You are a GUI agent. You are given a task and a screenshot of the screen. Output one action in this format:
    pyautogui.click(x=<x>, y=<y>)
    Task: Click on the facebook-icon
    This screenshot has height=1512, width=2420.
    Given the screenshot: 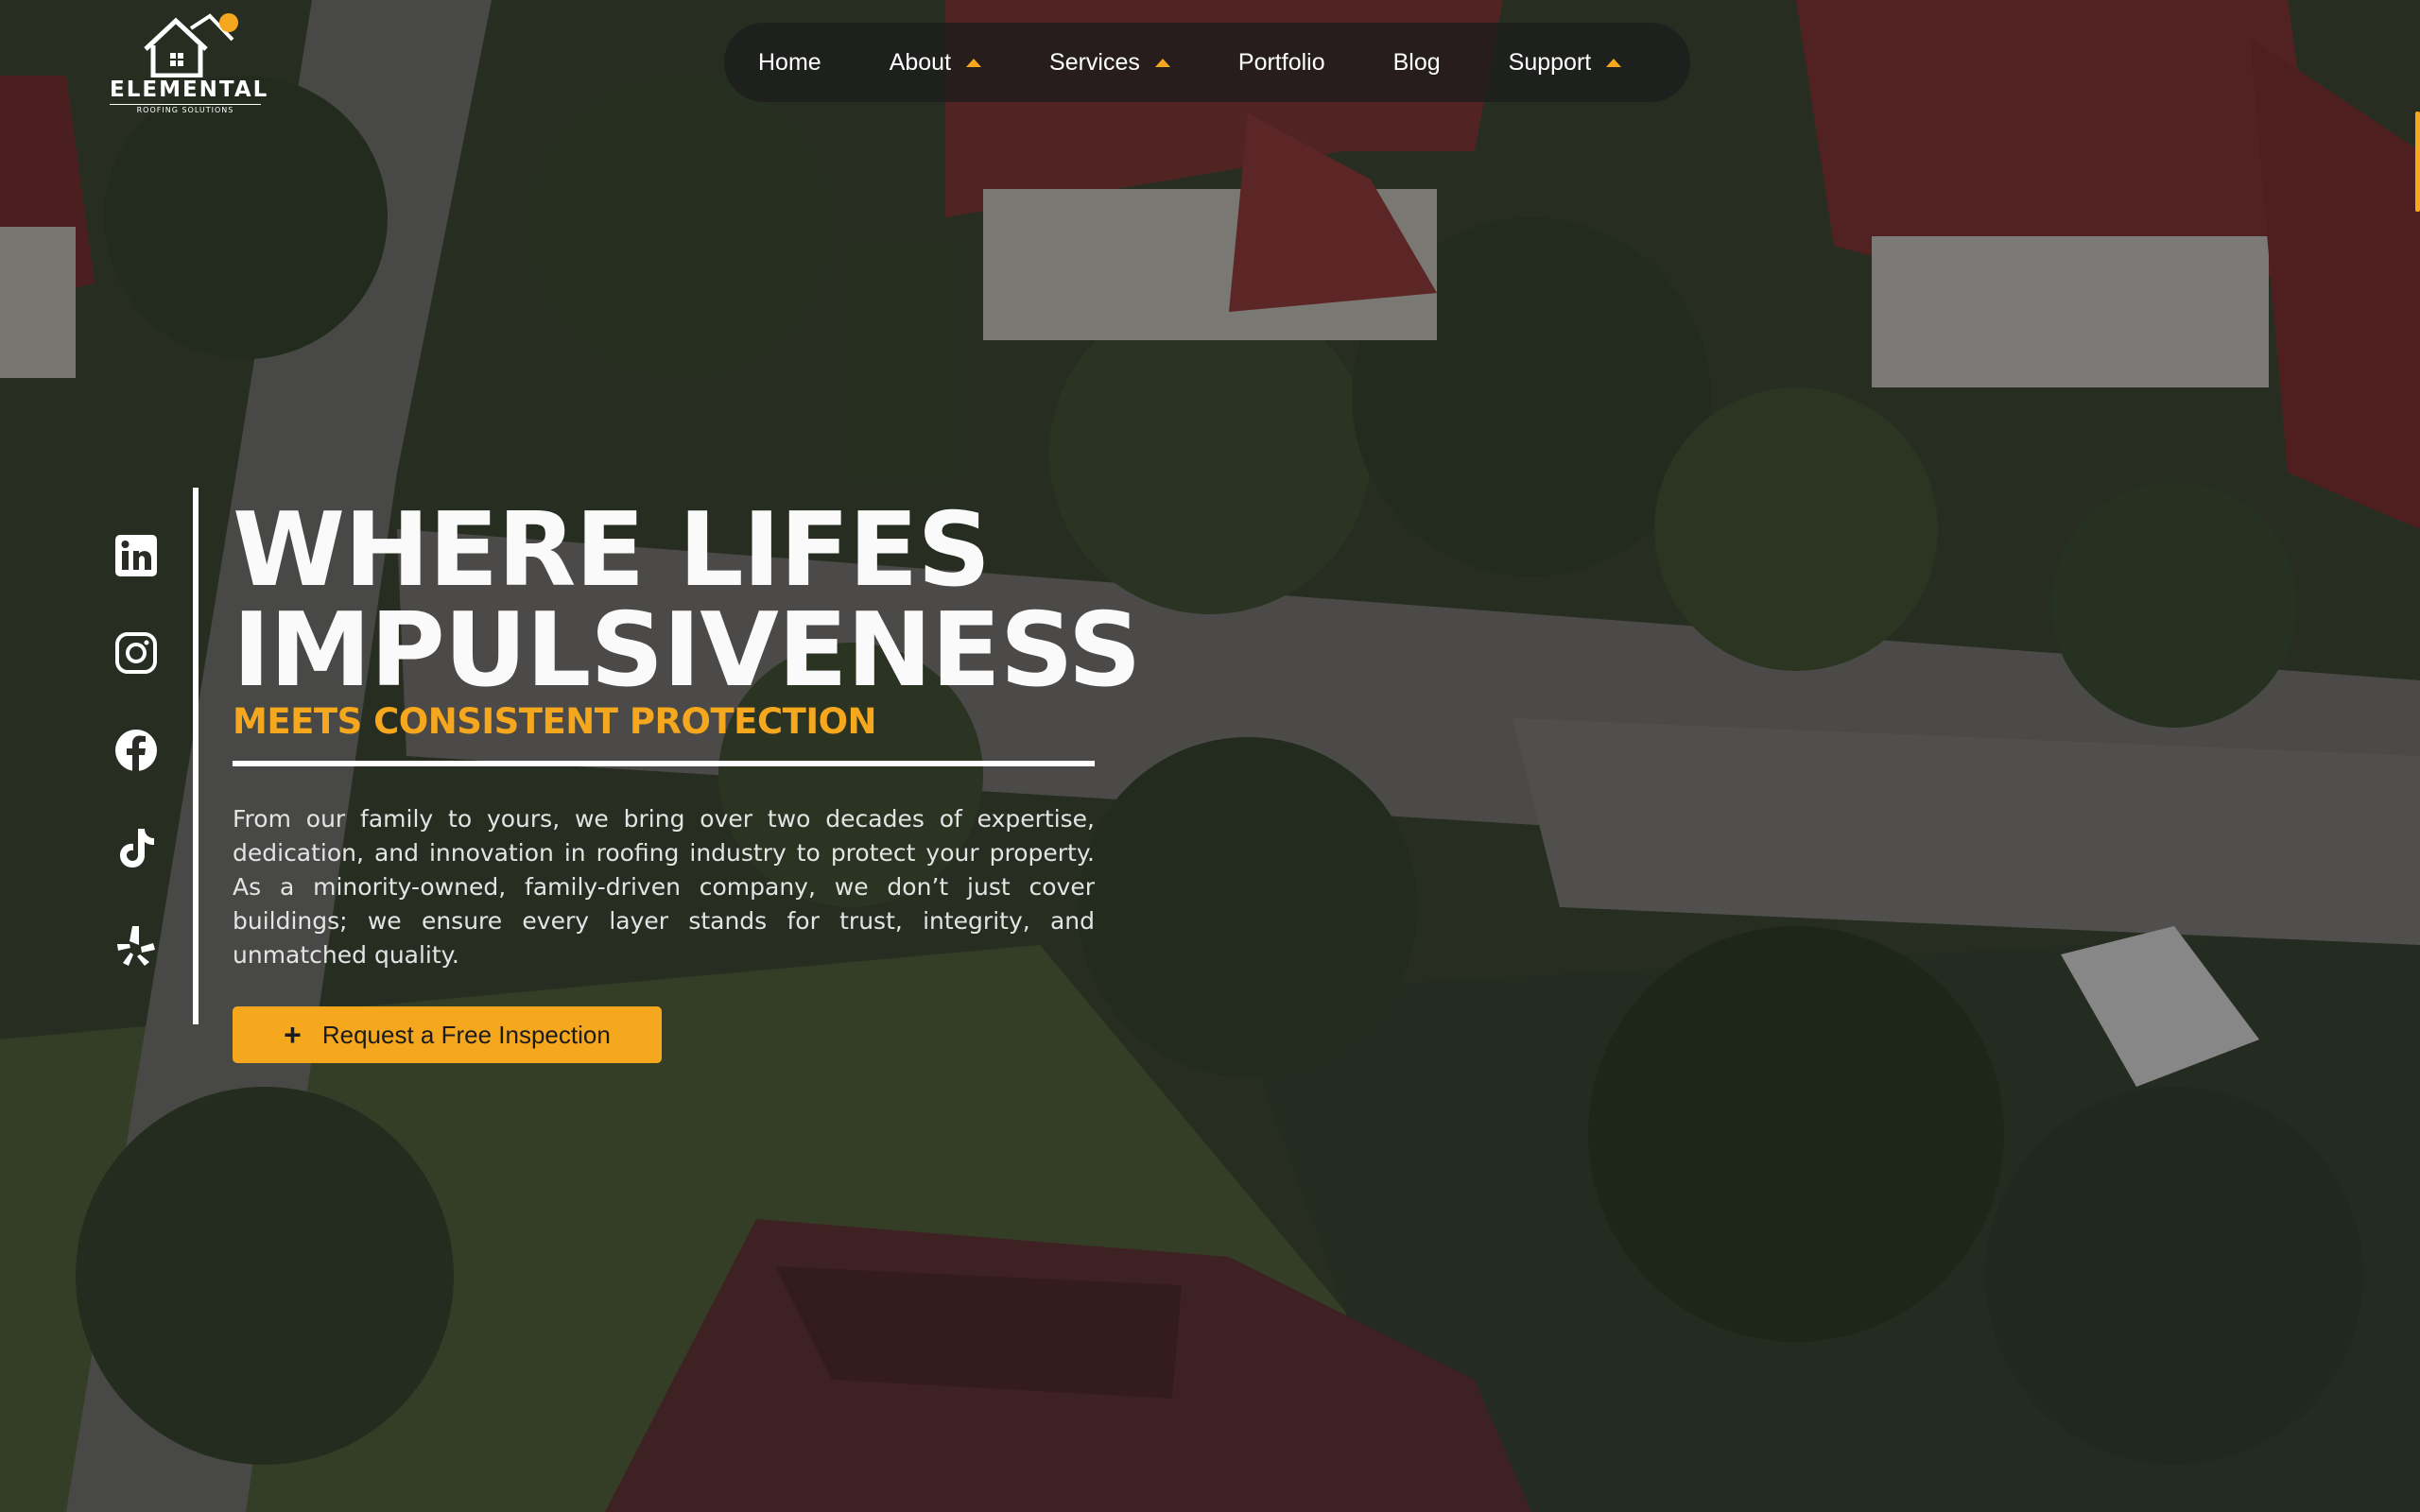 What is the action you would take?
    pyautogui.click(x=137, y=750)
    